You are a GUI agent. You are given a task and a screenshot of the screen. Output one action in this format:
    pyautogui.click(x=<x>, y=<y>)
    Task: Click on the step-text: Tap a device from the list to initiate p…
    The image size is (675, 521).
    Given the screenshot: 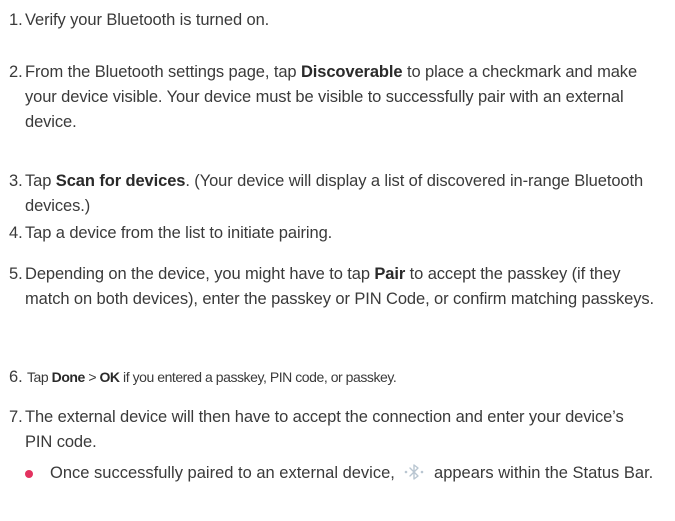 What is the action you would take?
    pyautogui.click(x=331, y=233)
    